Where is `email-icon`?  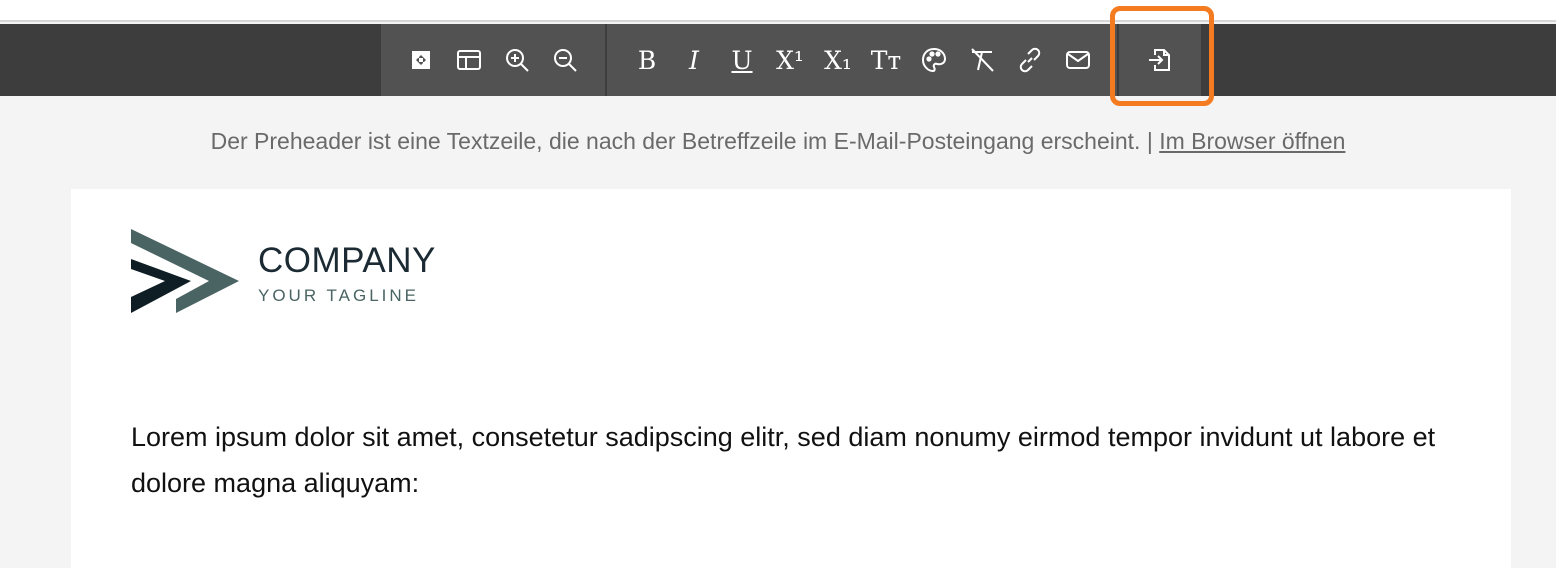
email-icon is located at coordinates (1078, 60).